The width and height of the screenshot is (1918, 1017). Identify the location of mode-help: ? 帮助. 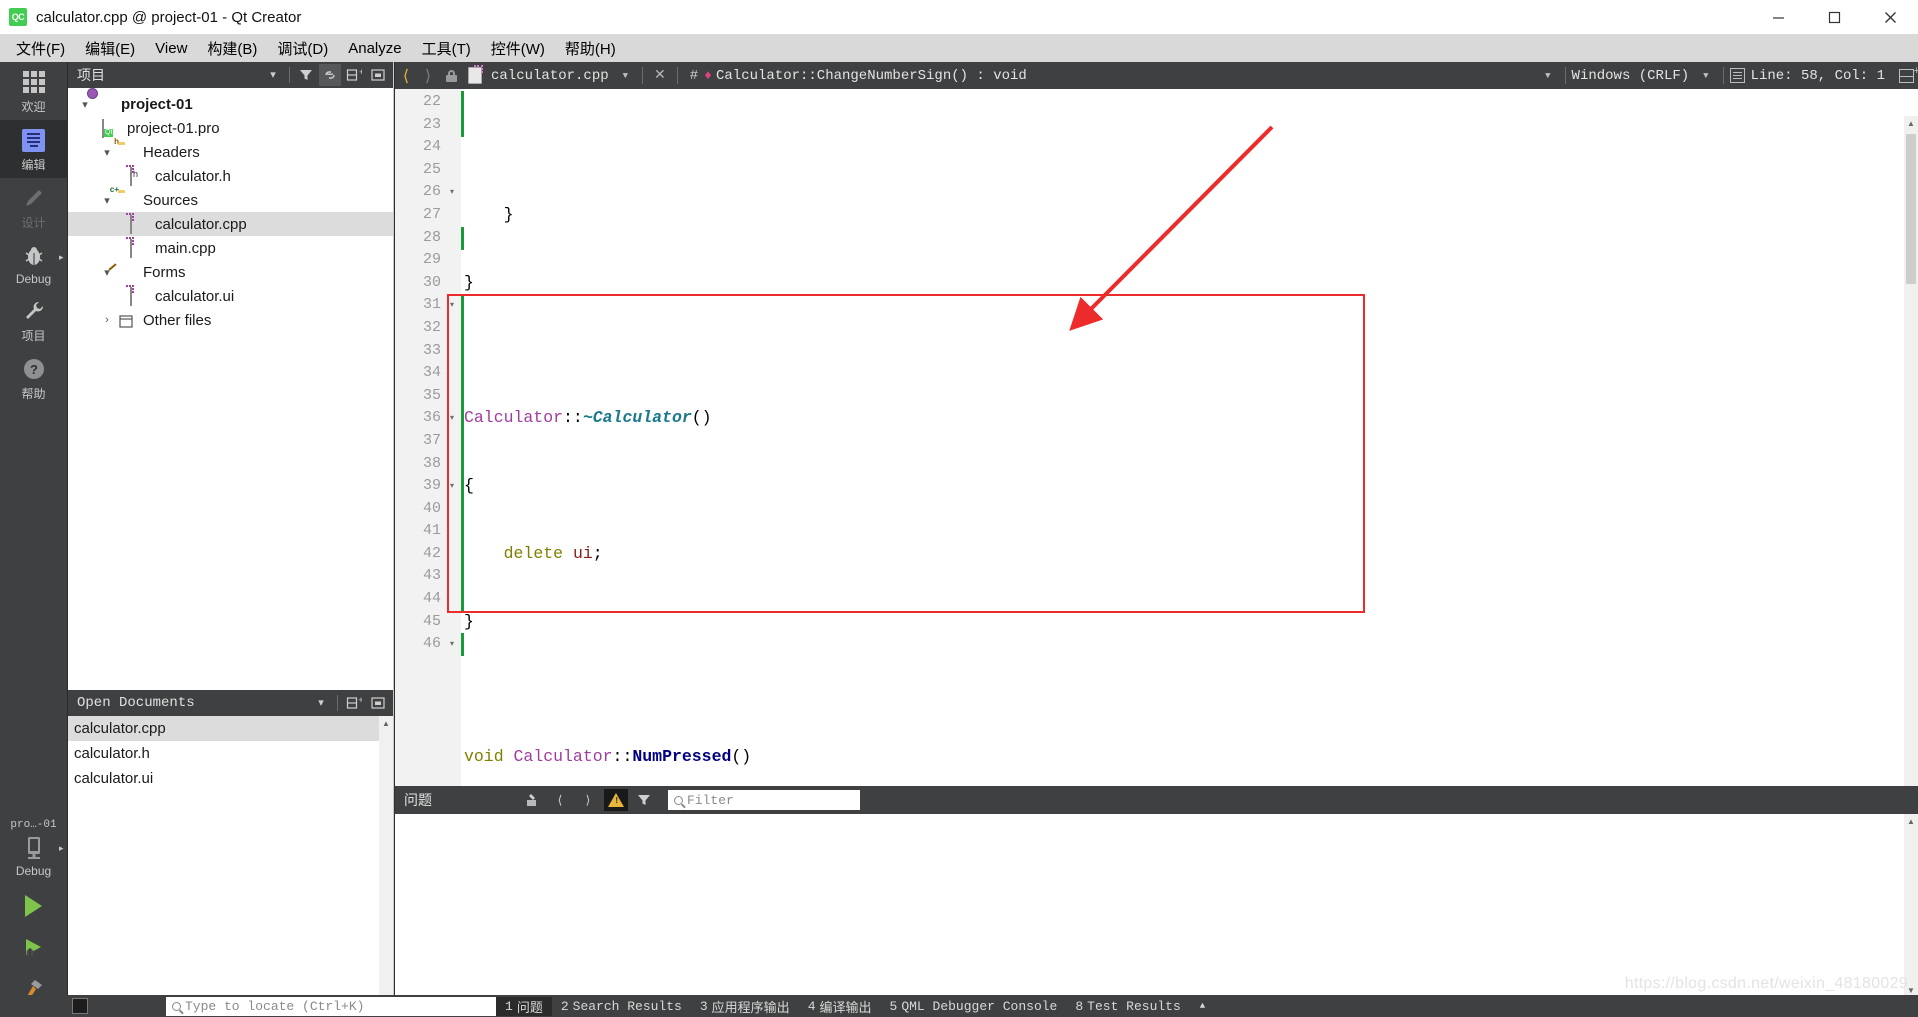
(34, 378).